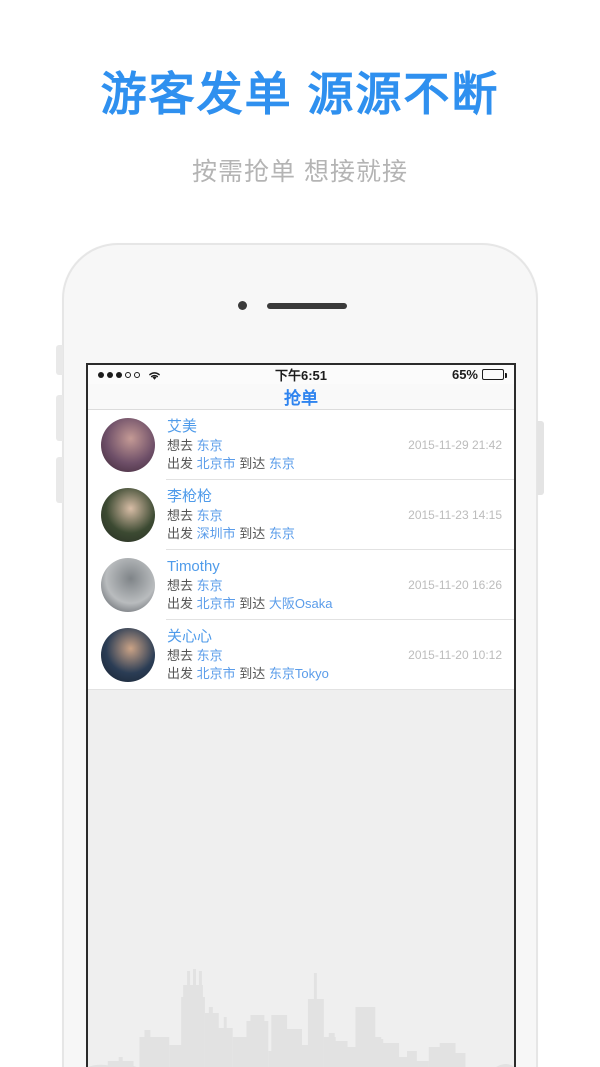 The image size is (600, 1067). What do you see at coordinates (464, 374) in the screenshot?
I see `battery-percent-label: 65%` at bounding box center [464, 374].